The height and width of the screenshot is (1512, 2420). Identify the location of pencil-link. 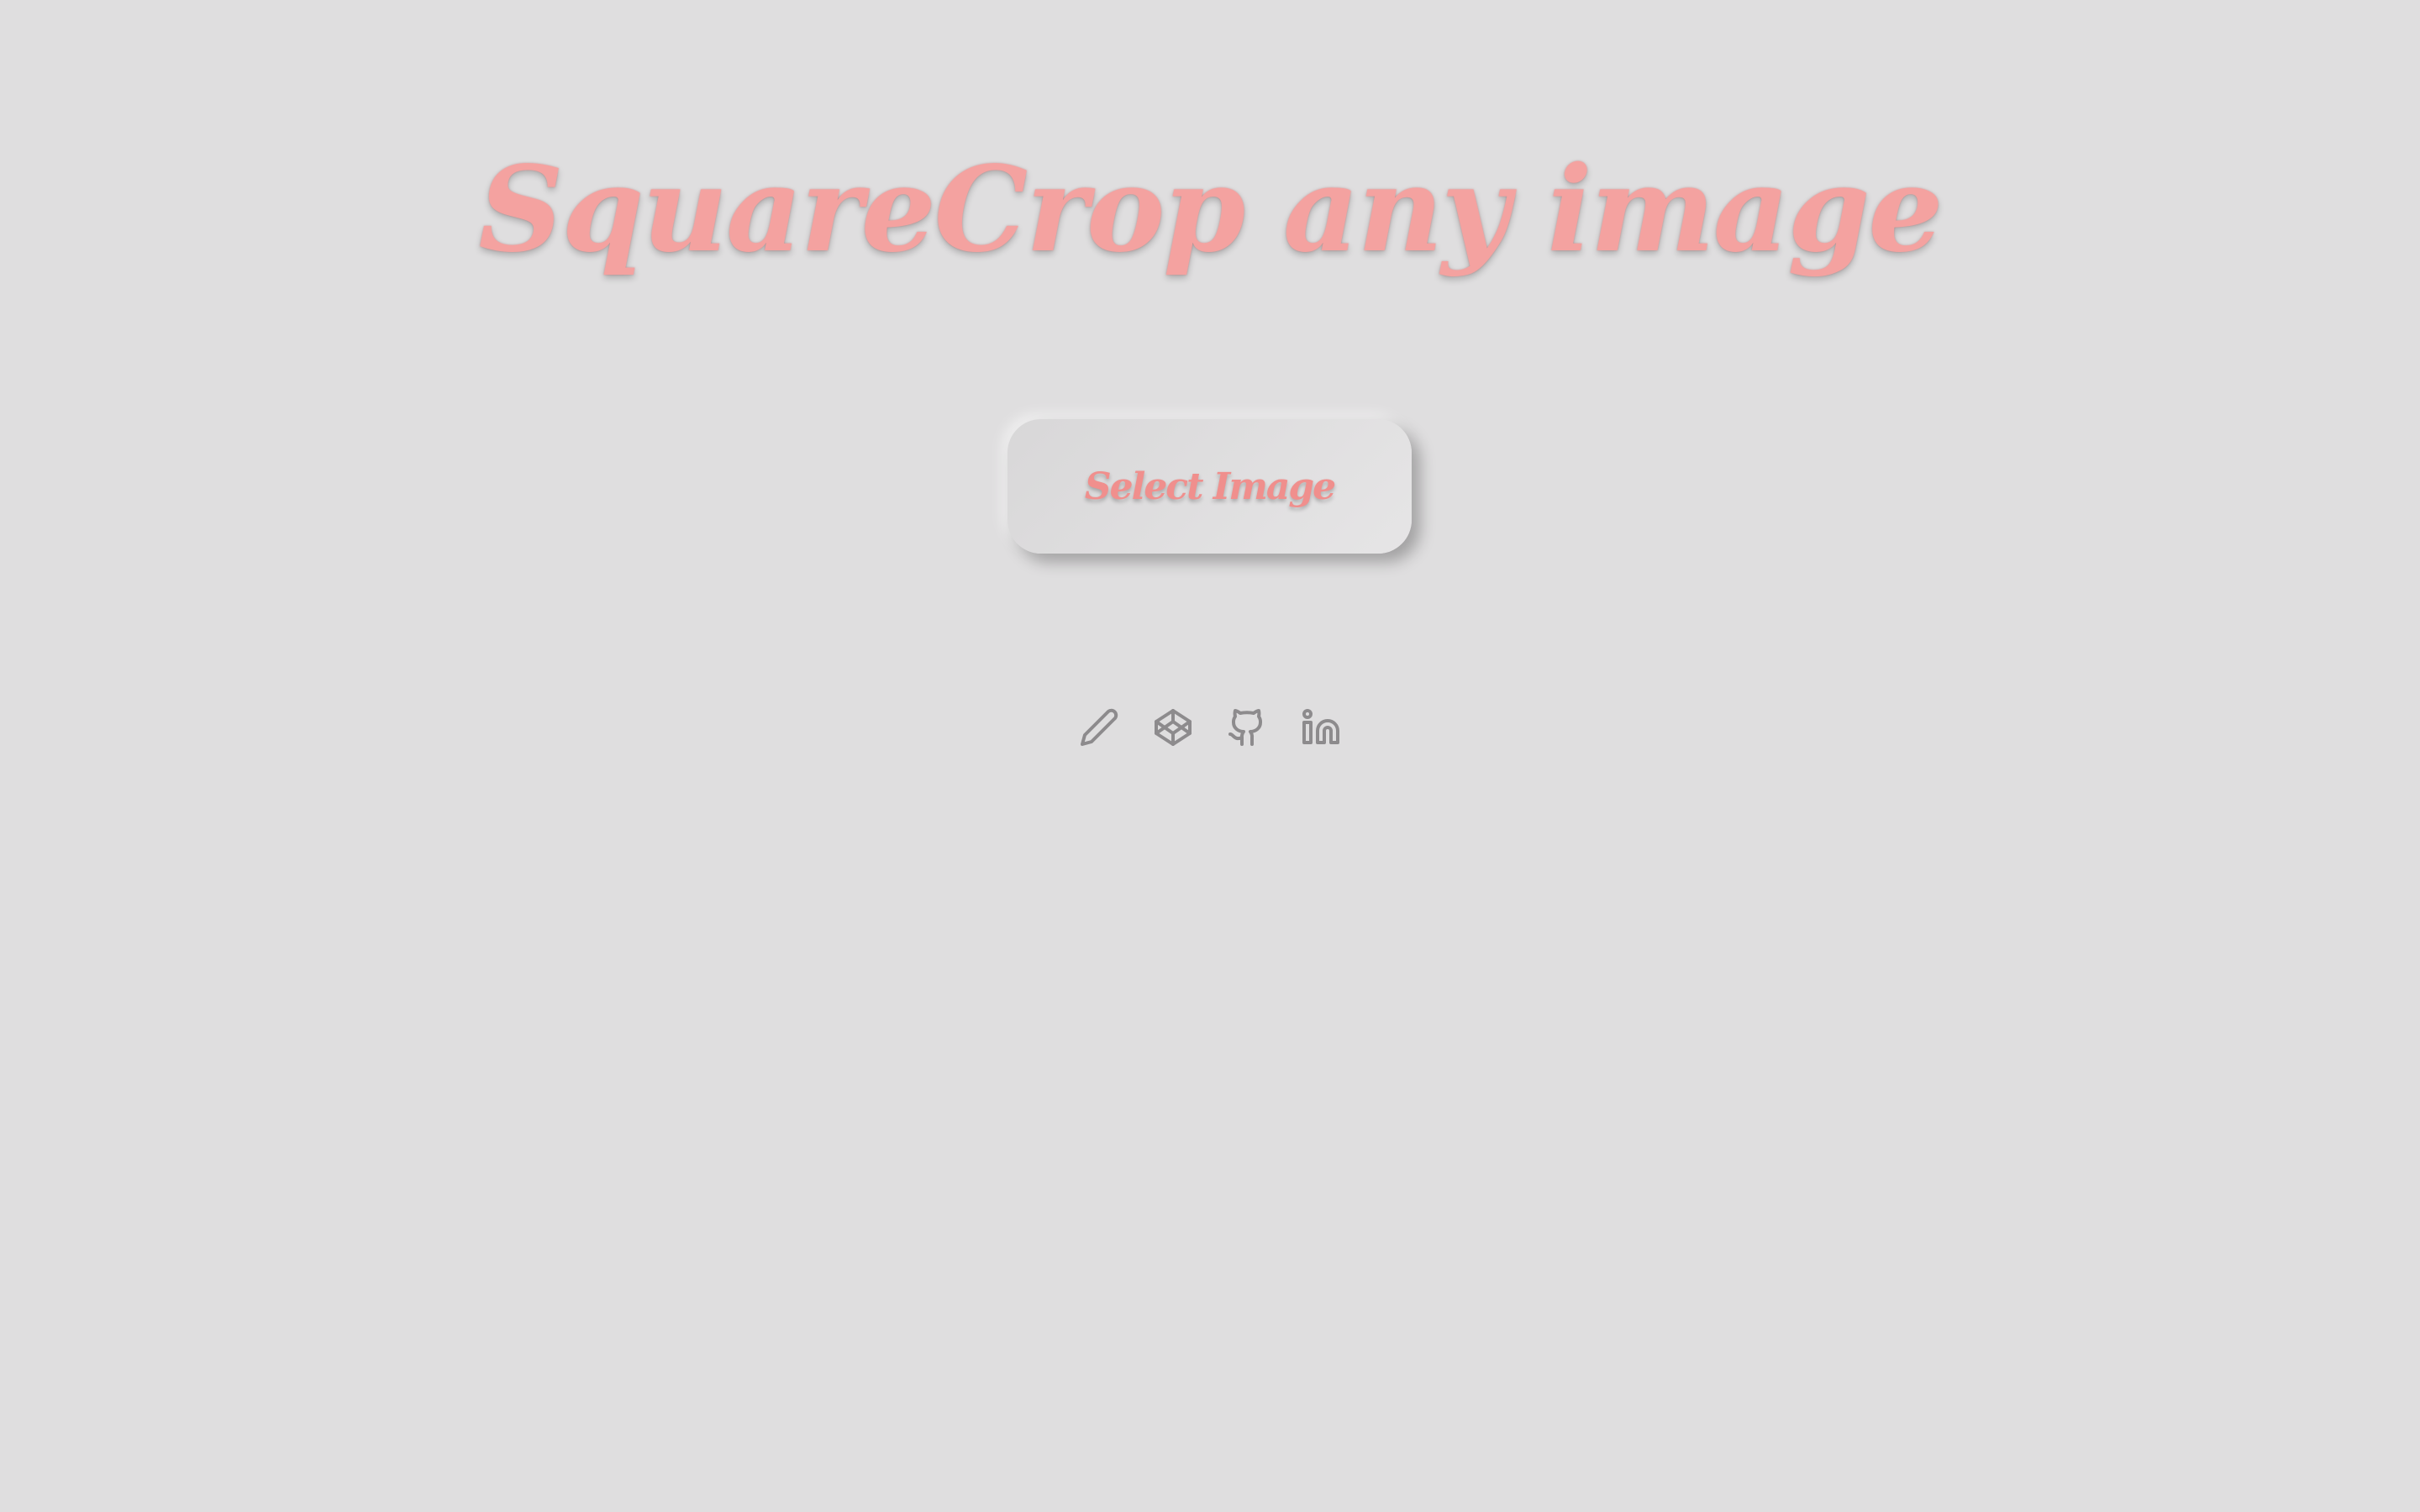
(1100, 727).